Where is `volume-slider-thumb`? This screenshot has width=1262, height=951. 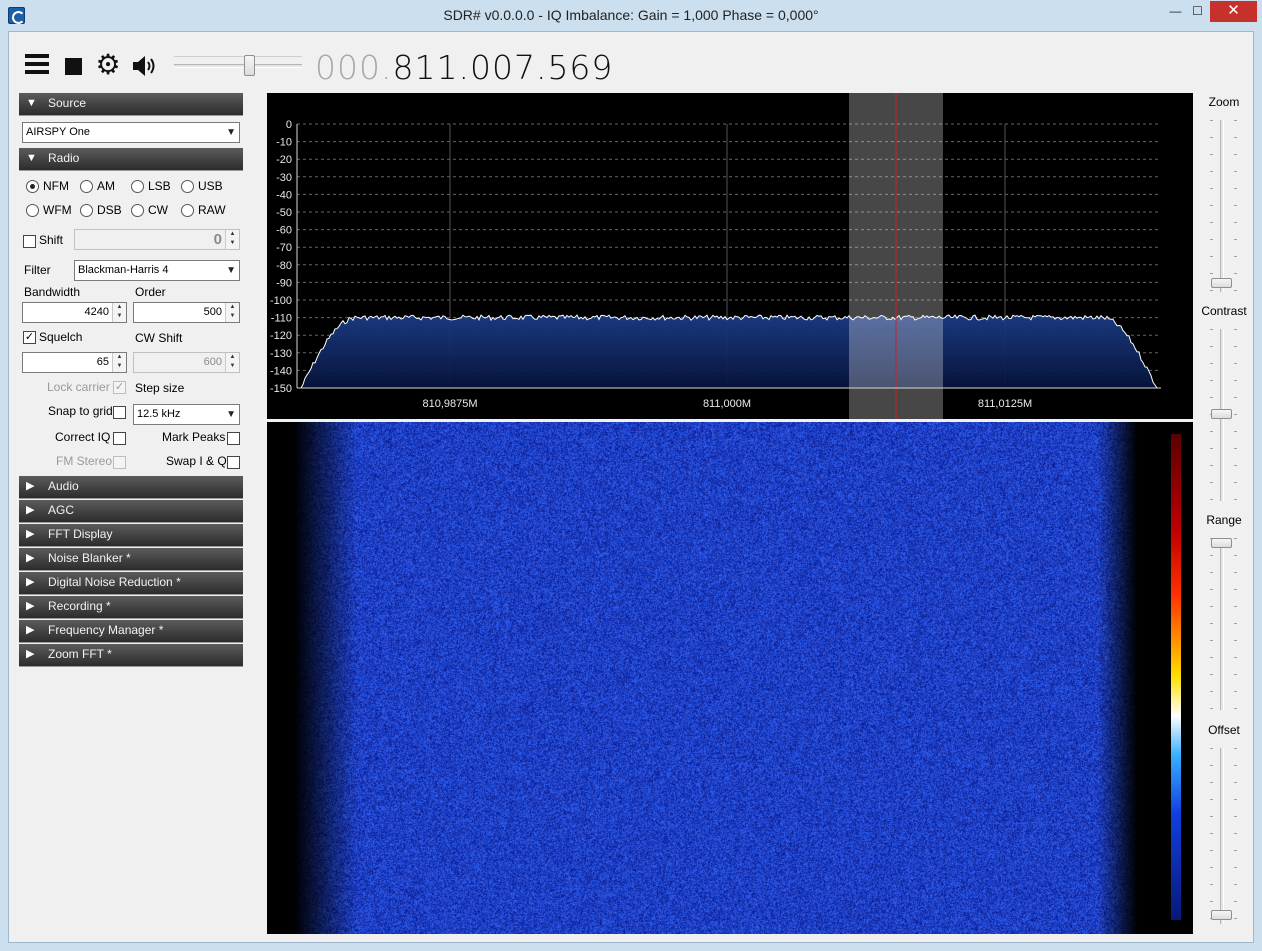 volume-slider-thumb is located at coordinates (249, 65).